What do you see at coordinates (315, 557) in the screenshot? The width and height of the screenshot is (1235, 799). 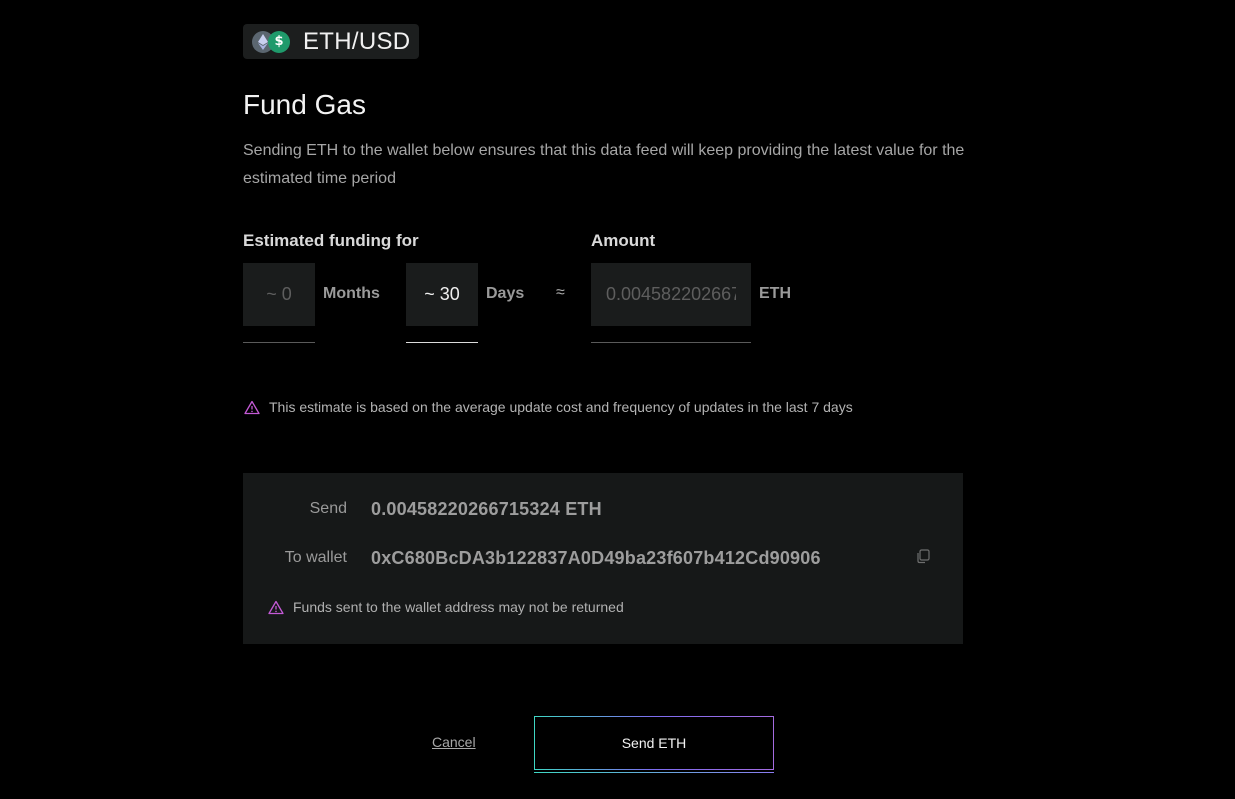 I see `wallet-label: To wallet` at bounding box center [315, 557].